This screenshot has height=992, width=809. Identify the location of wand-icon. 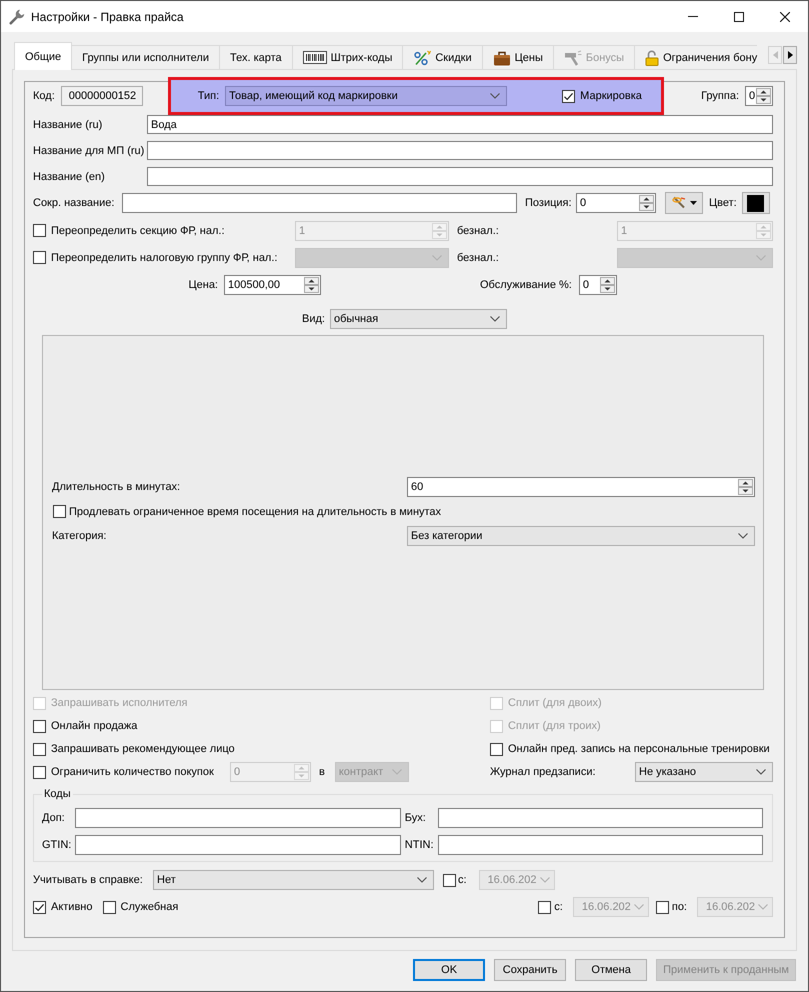
(680, 203).